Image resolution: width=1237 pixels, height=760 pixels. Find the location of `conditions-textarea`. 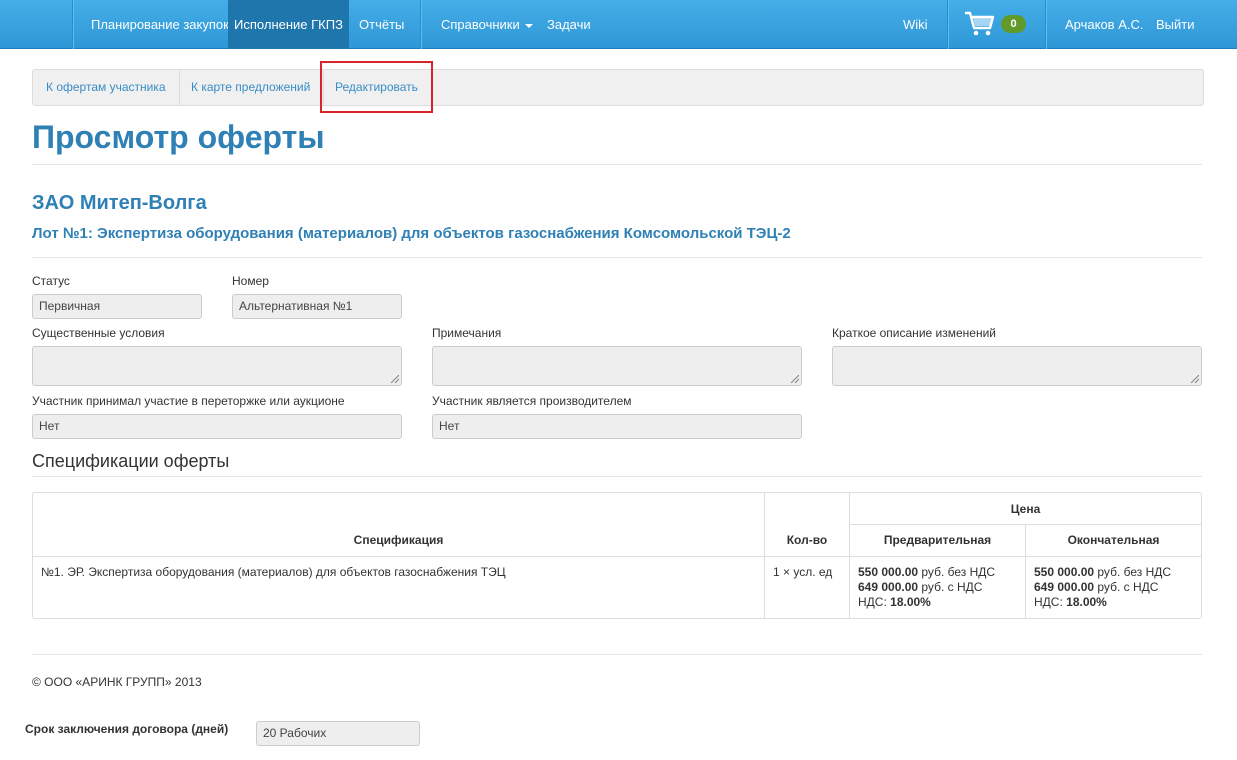

conditions-textarea is located at coordinates (217, 366).